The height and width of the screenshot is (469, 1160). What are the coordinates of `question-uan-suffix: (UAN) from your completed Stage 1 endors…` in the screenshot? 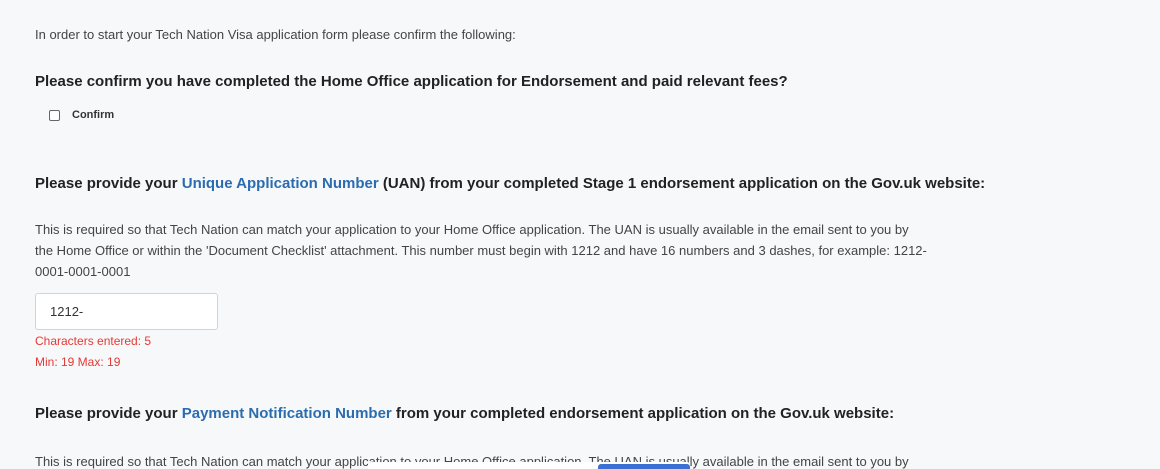 It's located at (682, 183).